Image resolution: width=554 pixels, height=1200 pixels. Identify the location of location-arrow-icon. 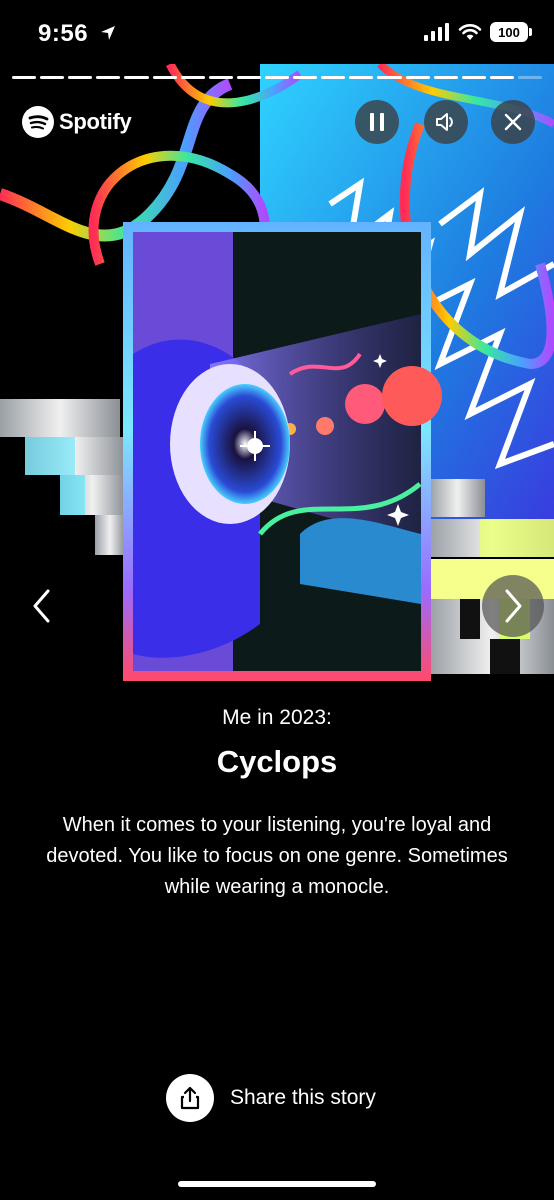
(108, 33).